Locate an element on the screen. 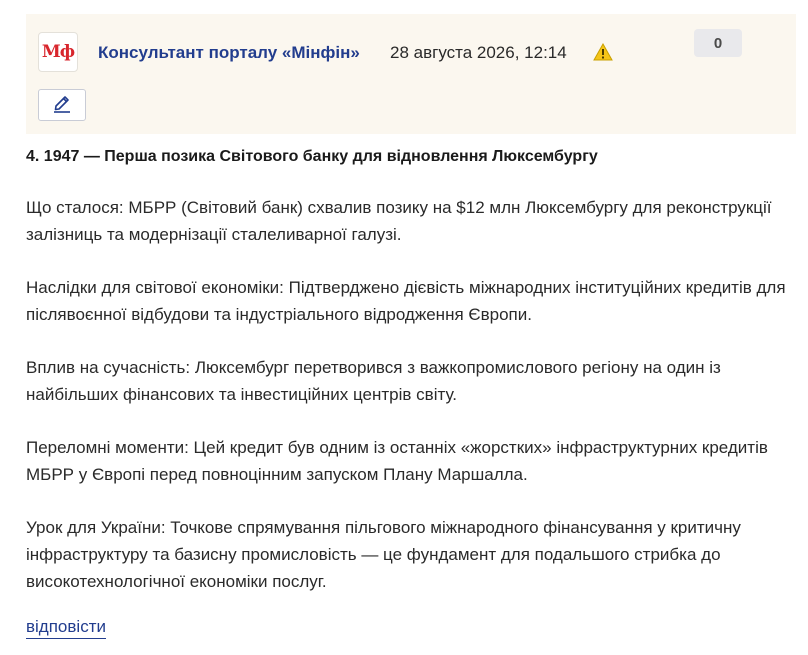 This screenshot has height=655, width=808. author-avatar: Мф is located at coordinates (58, 52).